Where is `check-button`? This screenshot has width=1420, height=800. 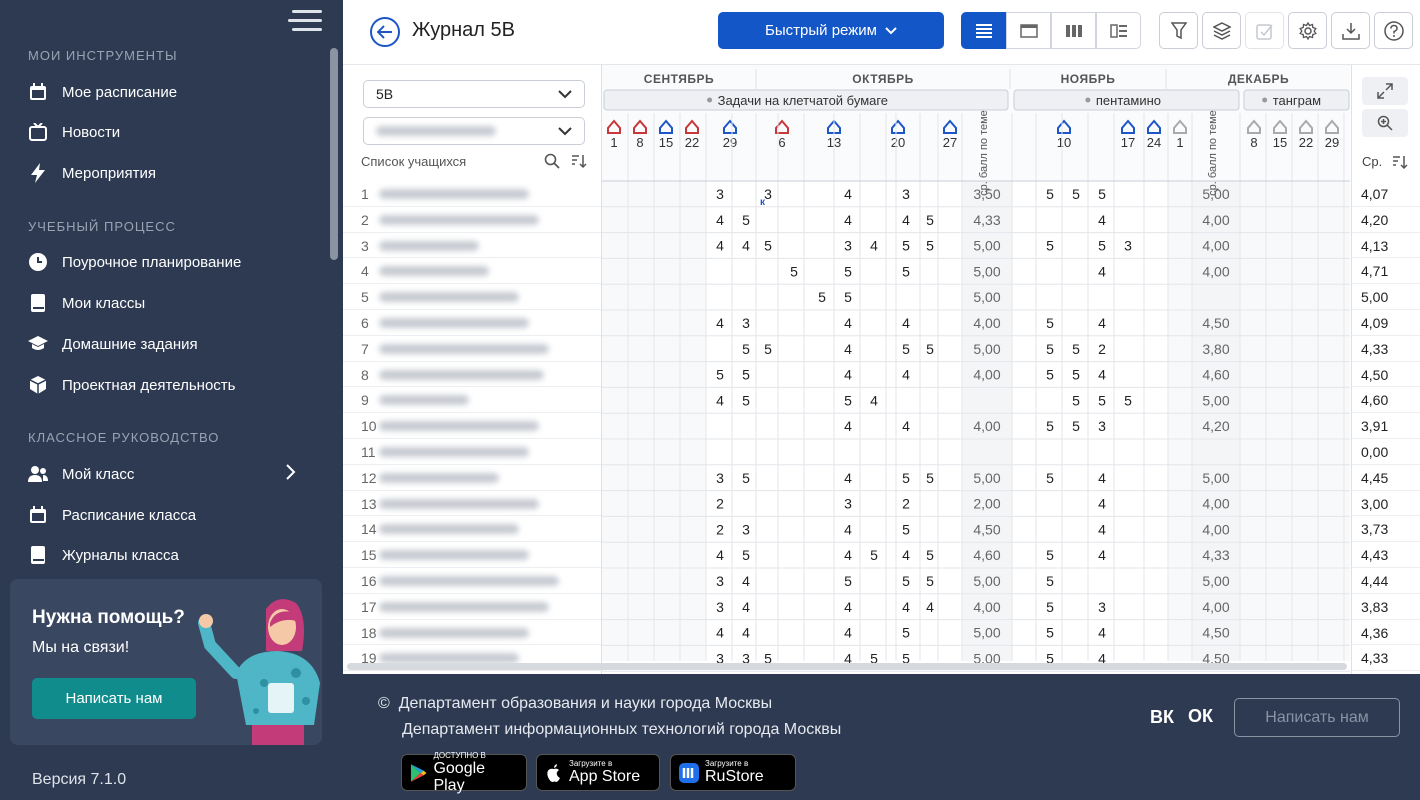
check-button is located at coordinates (1264, 30).